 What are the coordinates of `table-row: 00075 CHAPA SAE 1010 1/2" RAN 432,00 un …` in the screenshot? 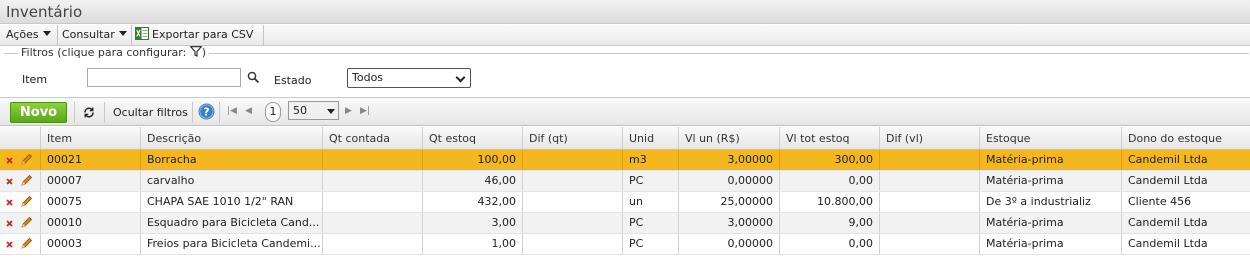 It's located at (625, 202).